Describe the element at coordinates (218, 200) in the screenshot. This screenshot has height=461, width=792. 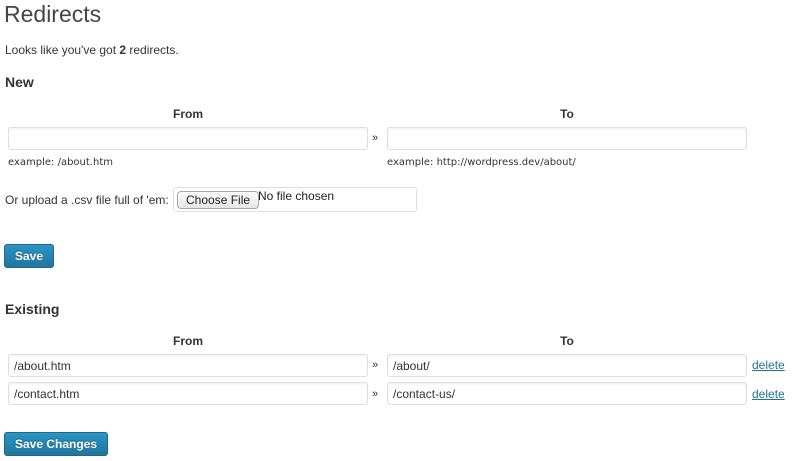
I see `choose-file-button: Choose File` at that location.